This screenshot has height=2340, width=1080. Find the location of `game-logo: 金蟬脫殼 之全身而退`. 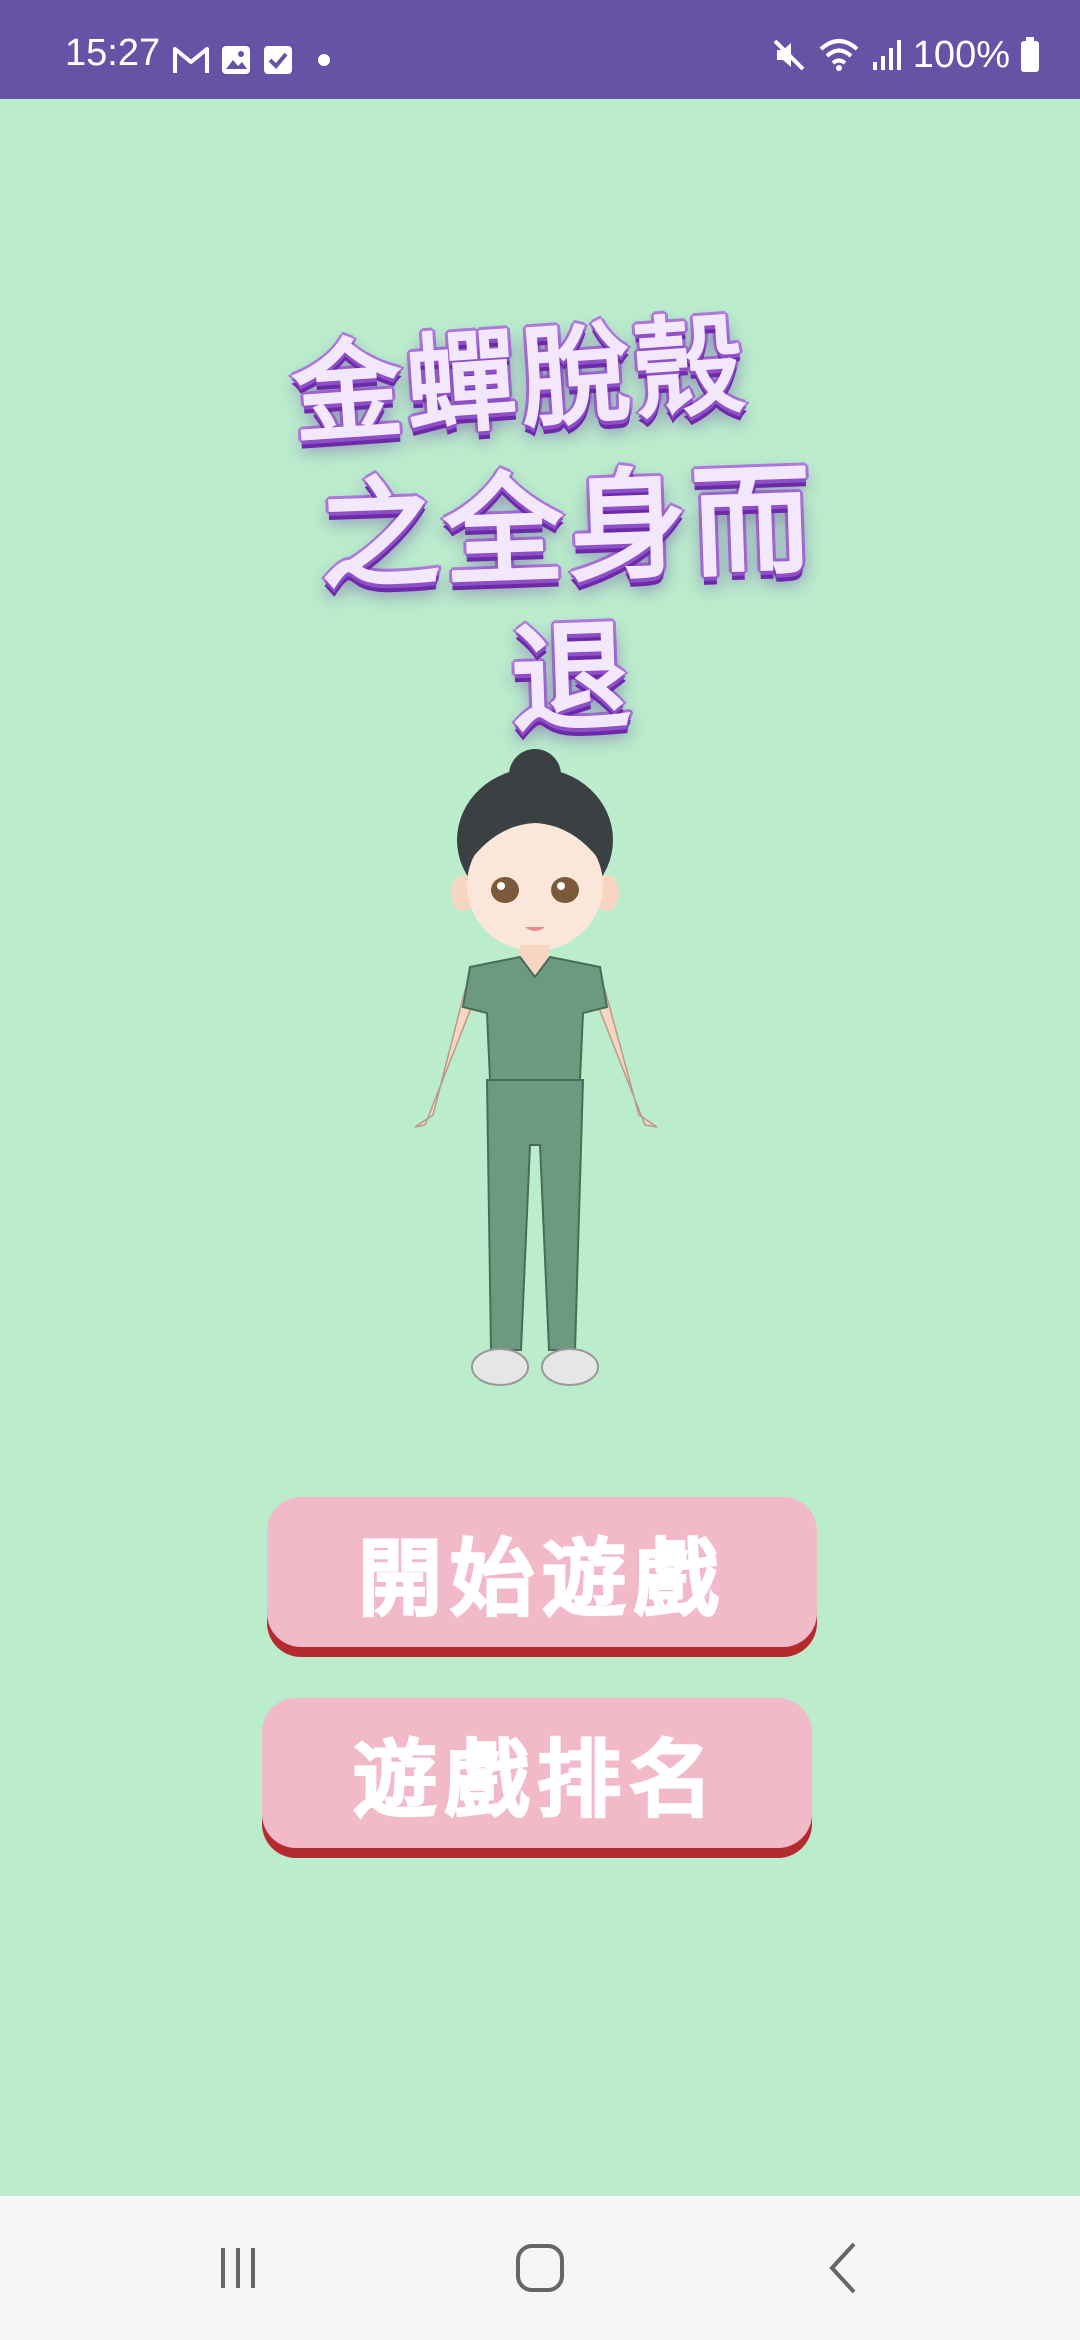

game-logo: 金蟬脫殼 之全身而退 is located at coordinates (545, 521).